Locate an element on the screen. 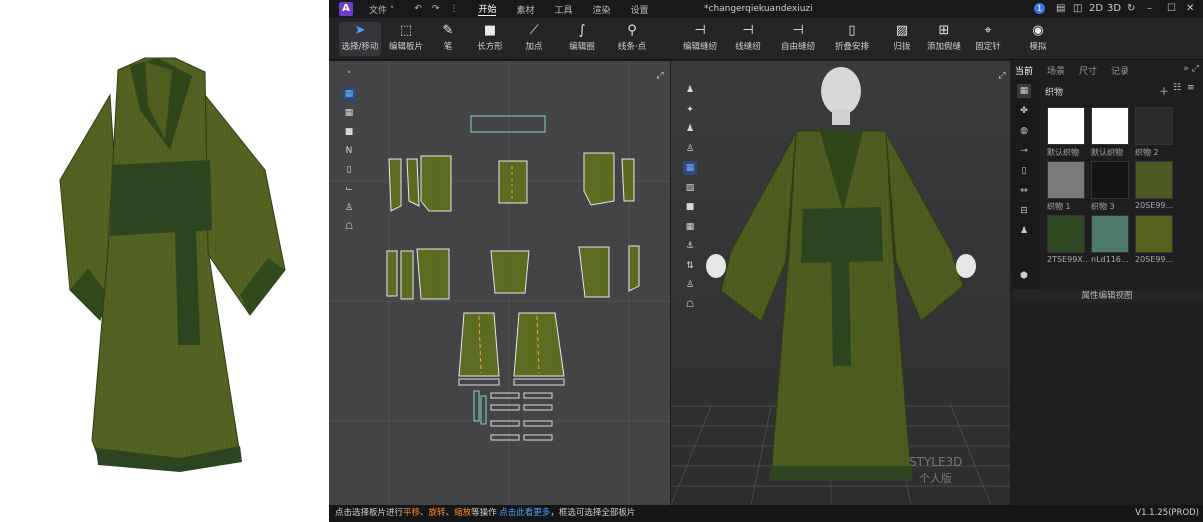 This screenshot has width=1203, height=522. tool-seam-sewing-button: ⊣ 线缝纫 is located at coordinates (748, 39).